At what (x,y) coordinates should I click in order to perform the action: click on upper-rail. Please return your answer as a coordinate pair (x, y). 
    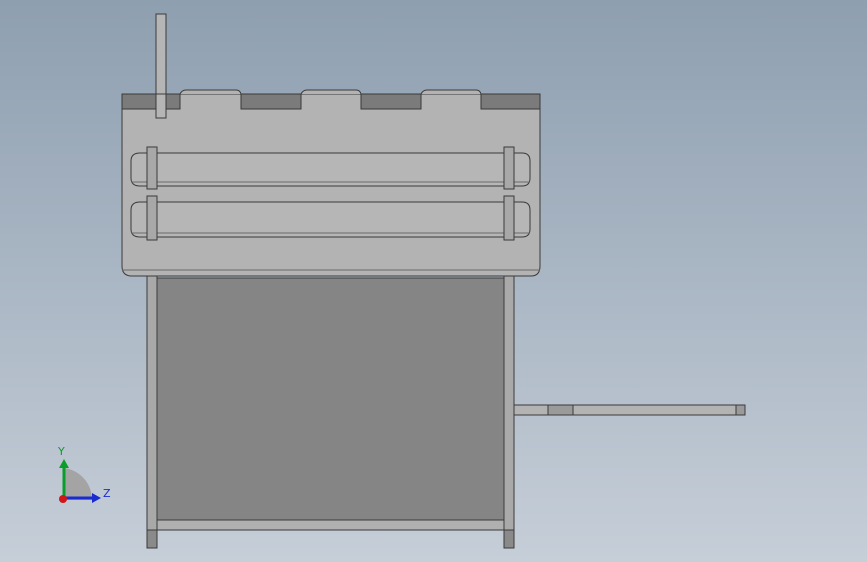
    Looking at the image, I should click on (330, 168).